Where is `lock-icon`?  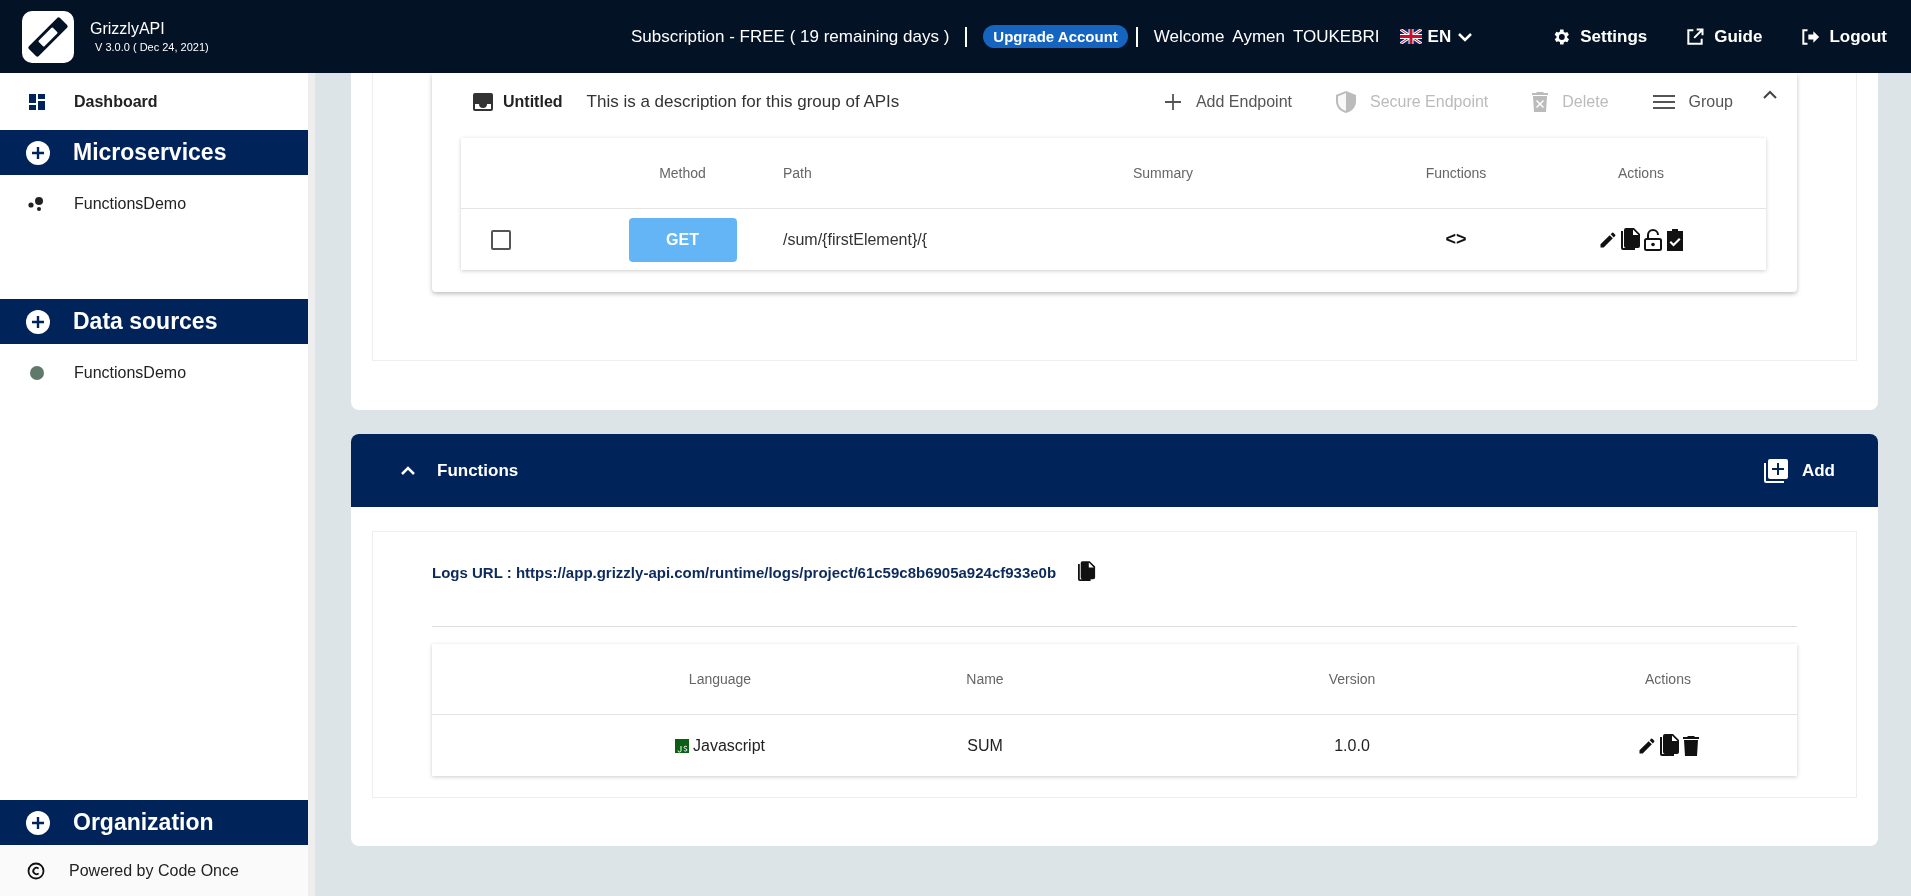 lock-icon is located at coordinates (1652, 239).